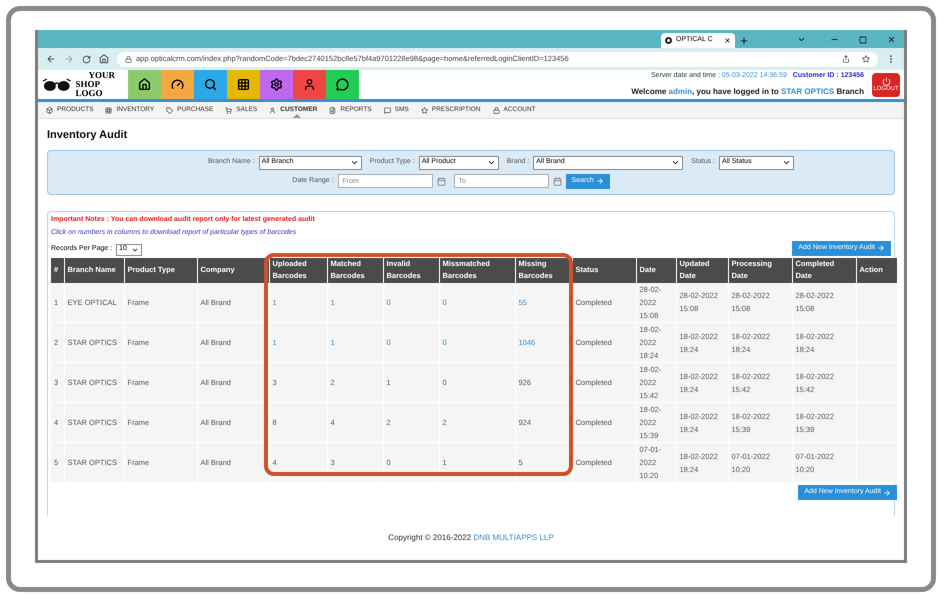 The width and height of the screenshot is (942, 598). What do you see at coordinates (51, 59) in the screenshot?
I see `back-icon` at bounding box center [51, 59].